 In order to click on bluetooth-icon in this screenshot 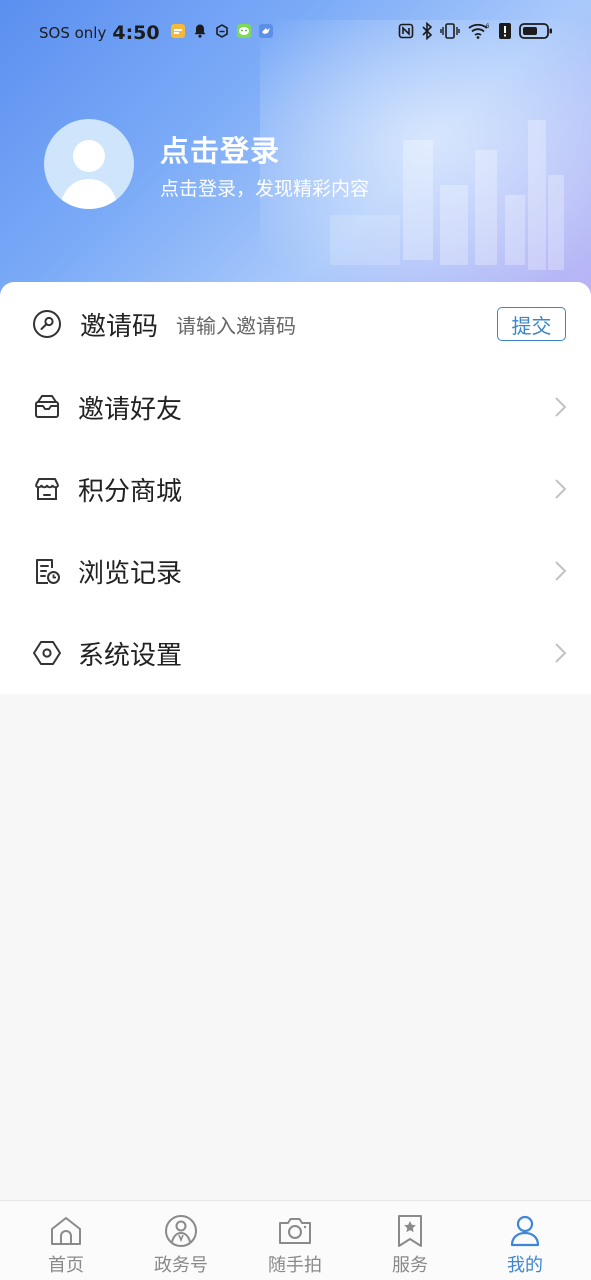, I will do `click(427, 32)`.